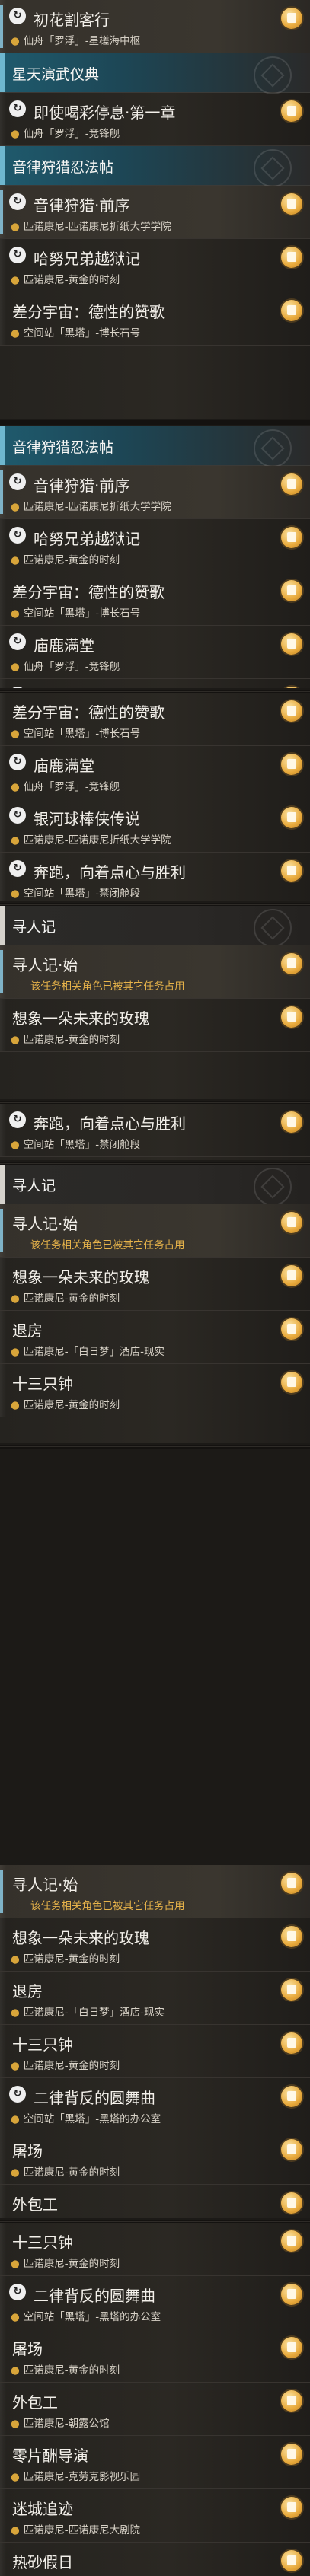 The width and height of the screenshot is (310, 2576). I want to click on quest-title: 十三只钟, so click(42, 1384).